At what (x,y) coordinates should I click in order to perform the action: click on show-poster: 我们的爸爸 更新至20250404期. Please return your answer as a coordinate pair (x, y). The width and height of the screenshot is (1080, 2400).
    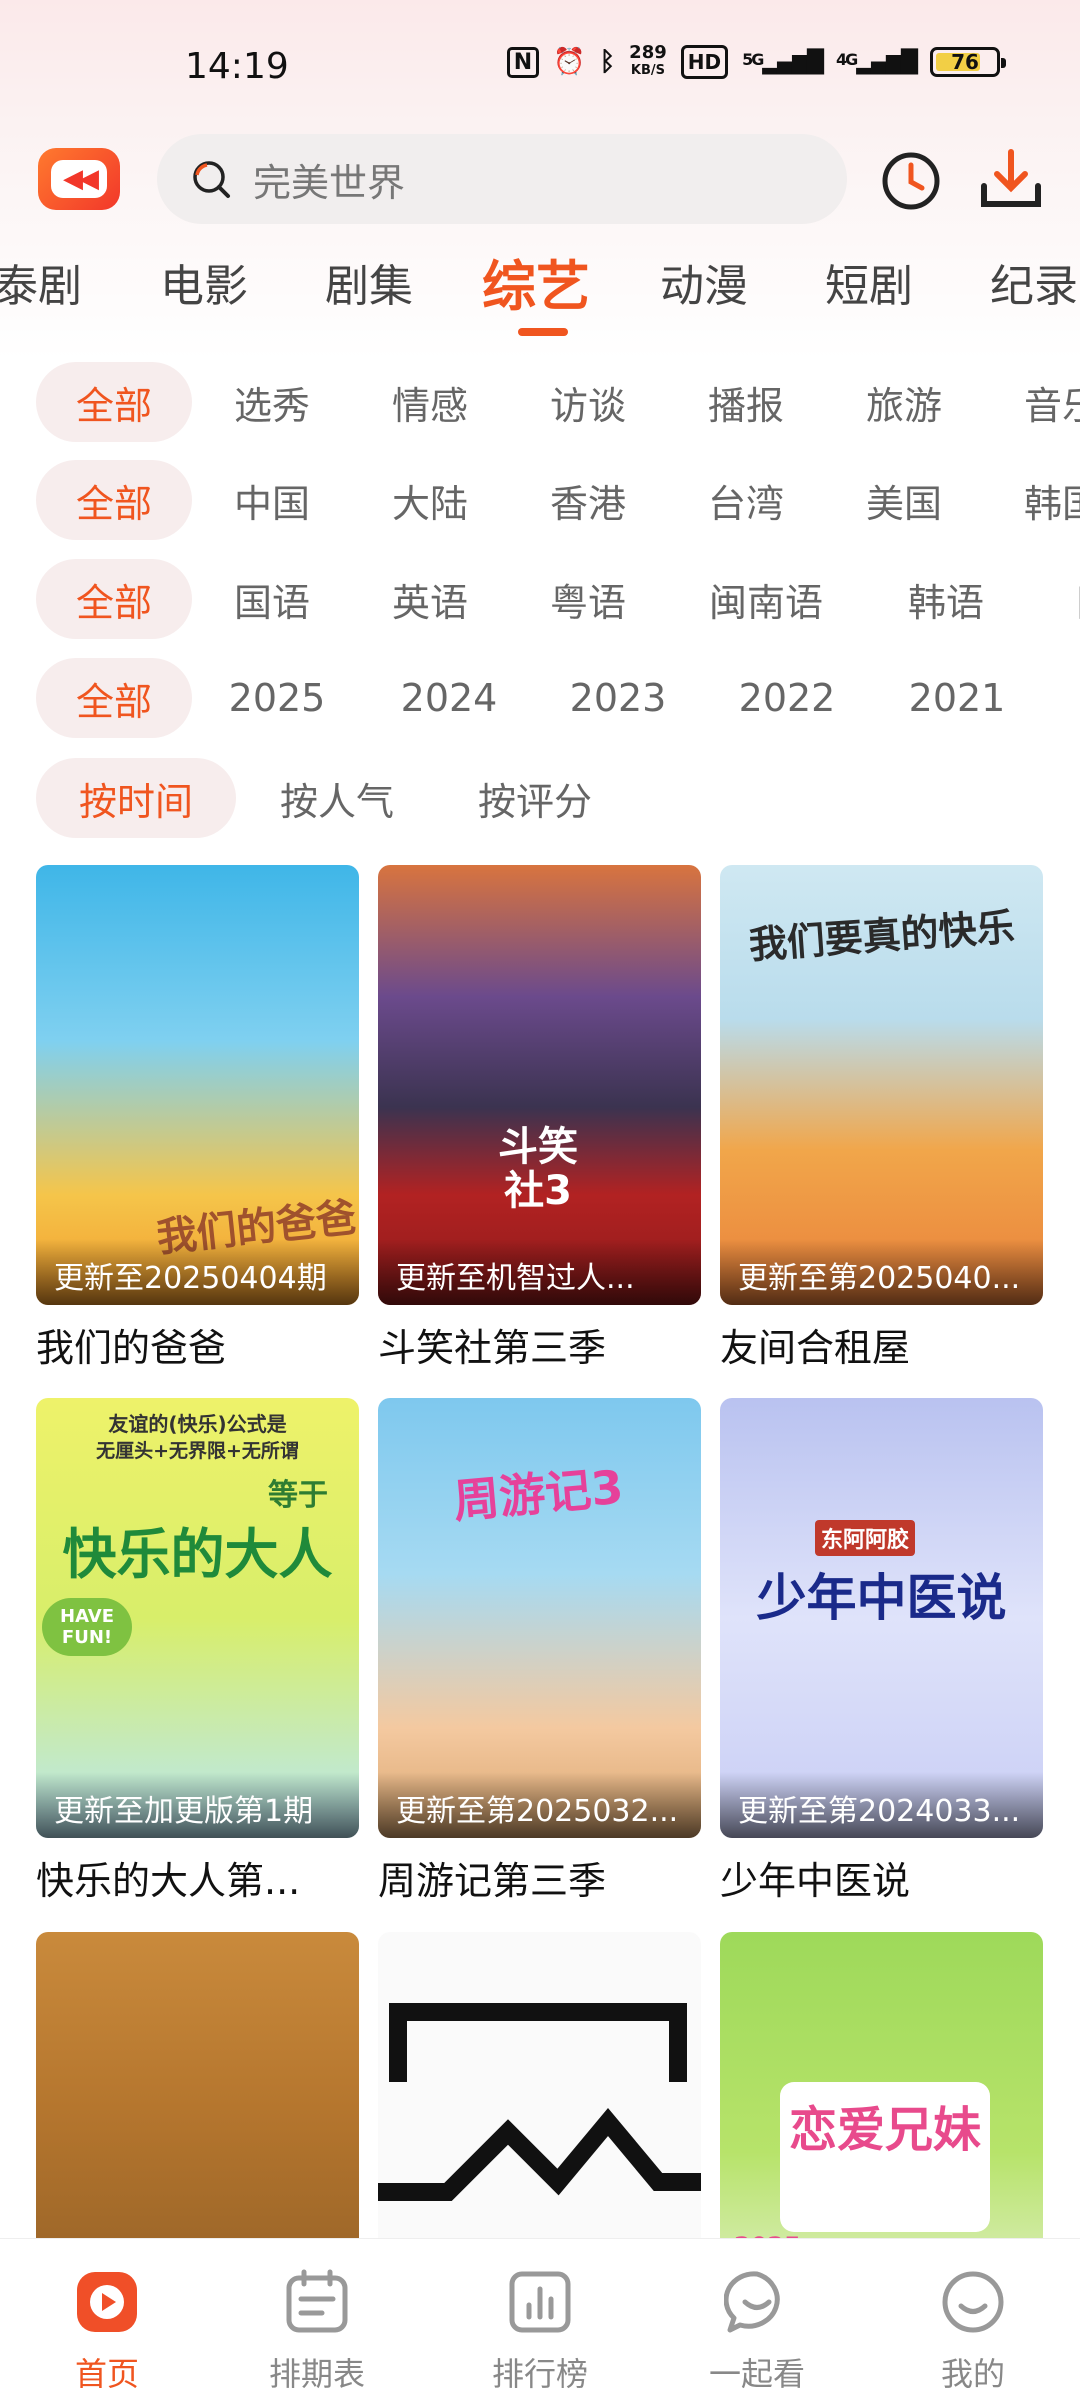
    Looking at the image, I should click on (197, 1085).